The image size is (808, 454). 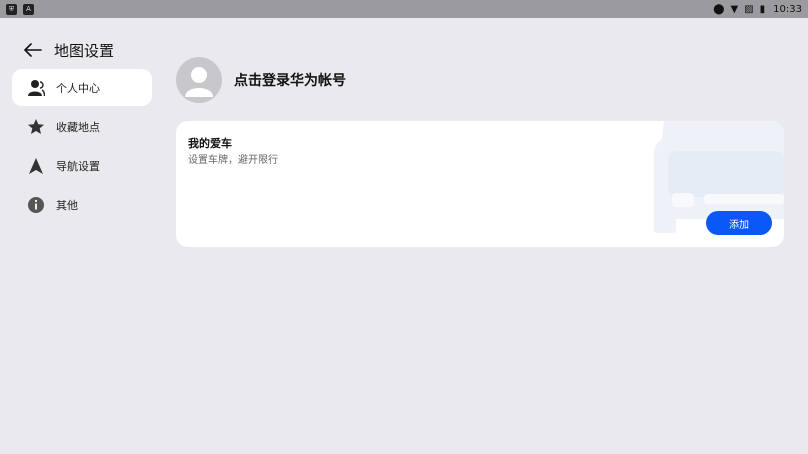 I want to click on battery-icon: ▮, so click(x=762, y=9).